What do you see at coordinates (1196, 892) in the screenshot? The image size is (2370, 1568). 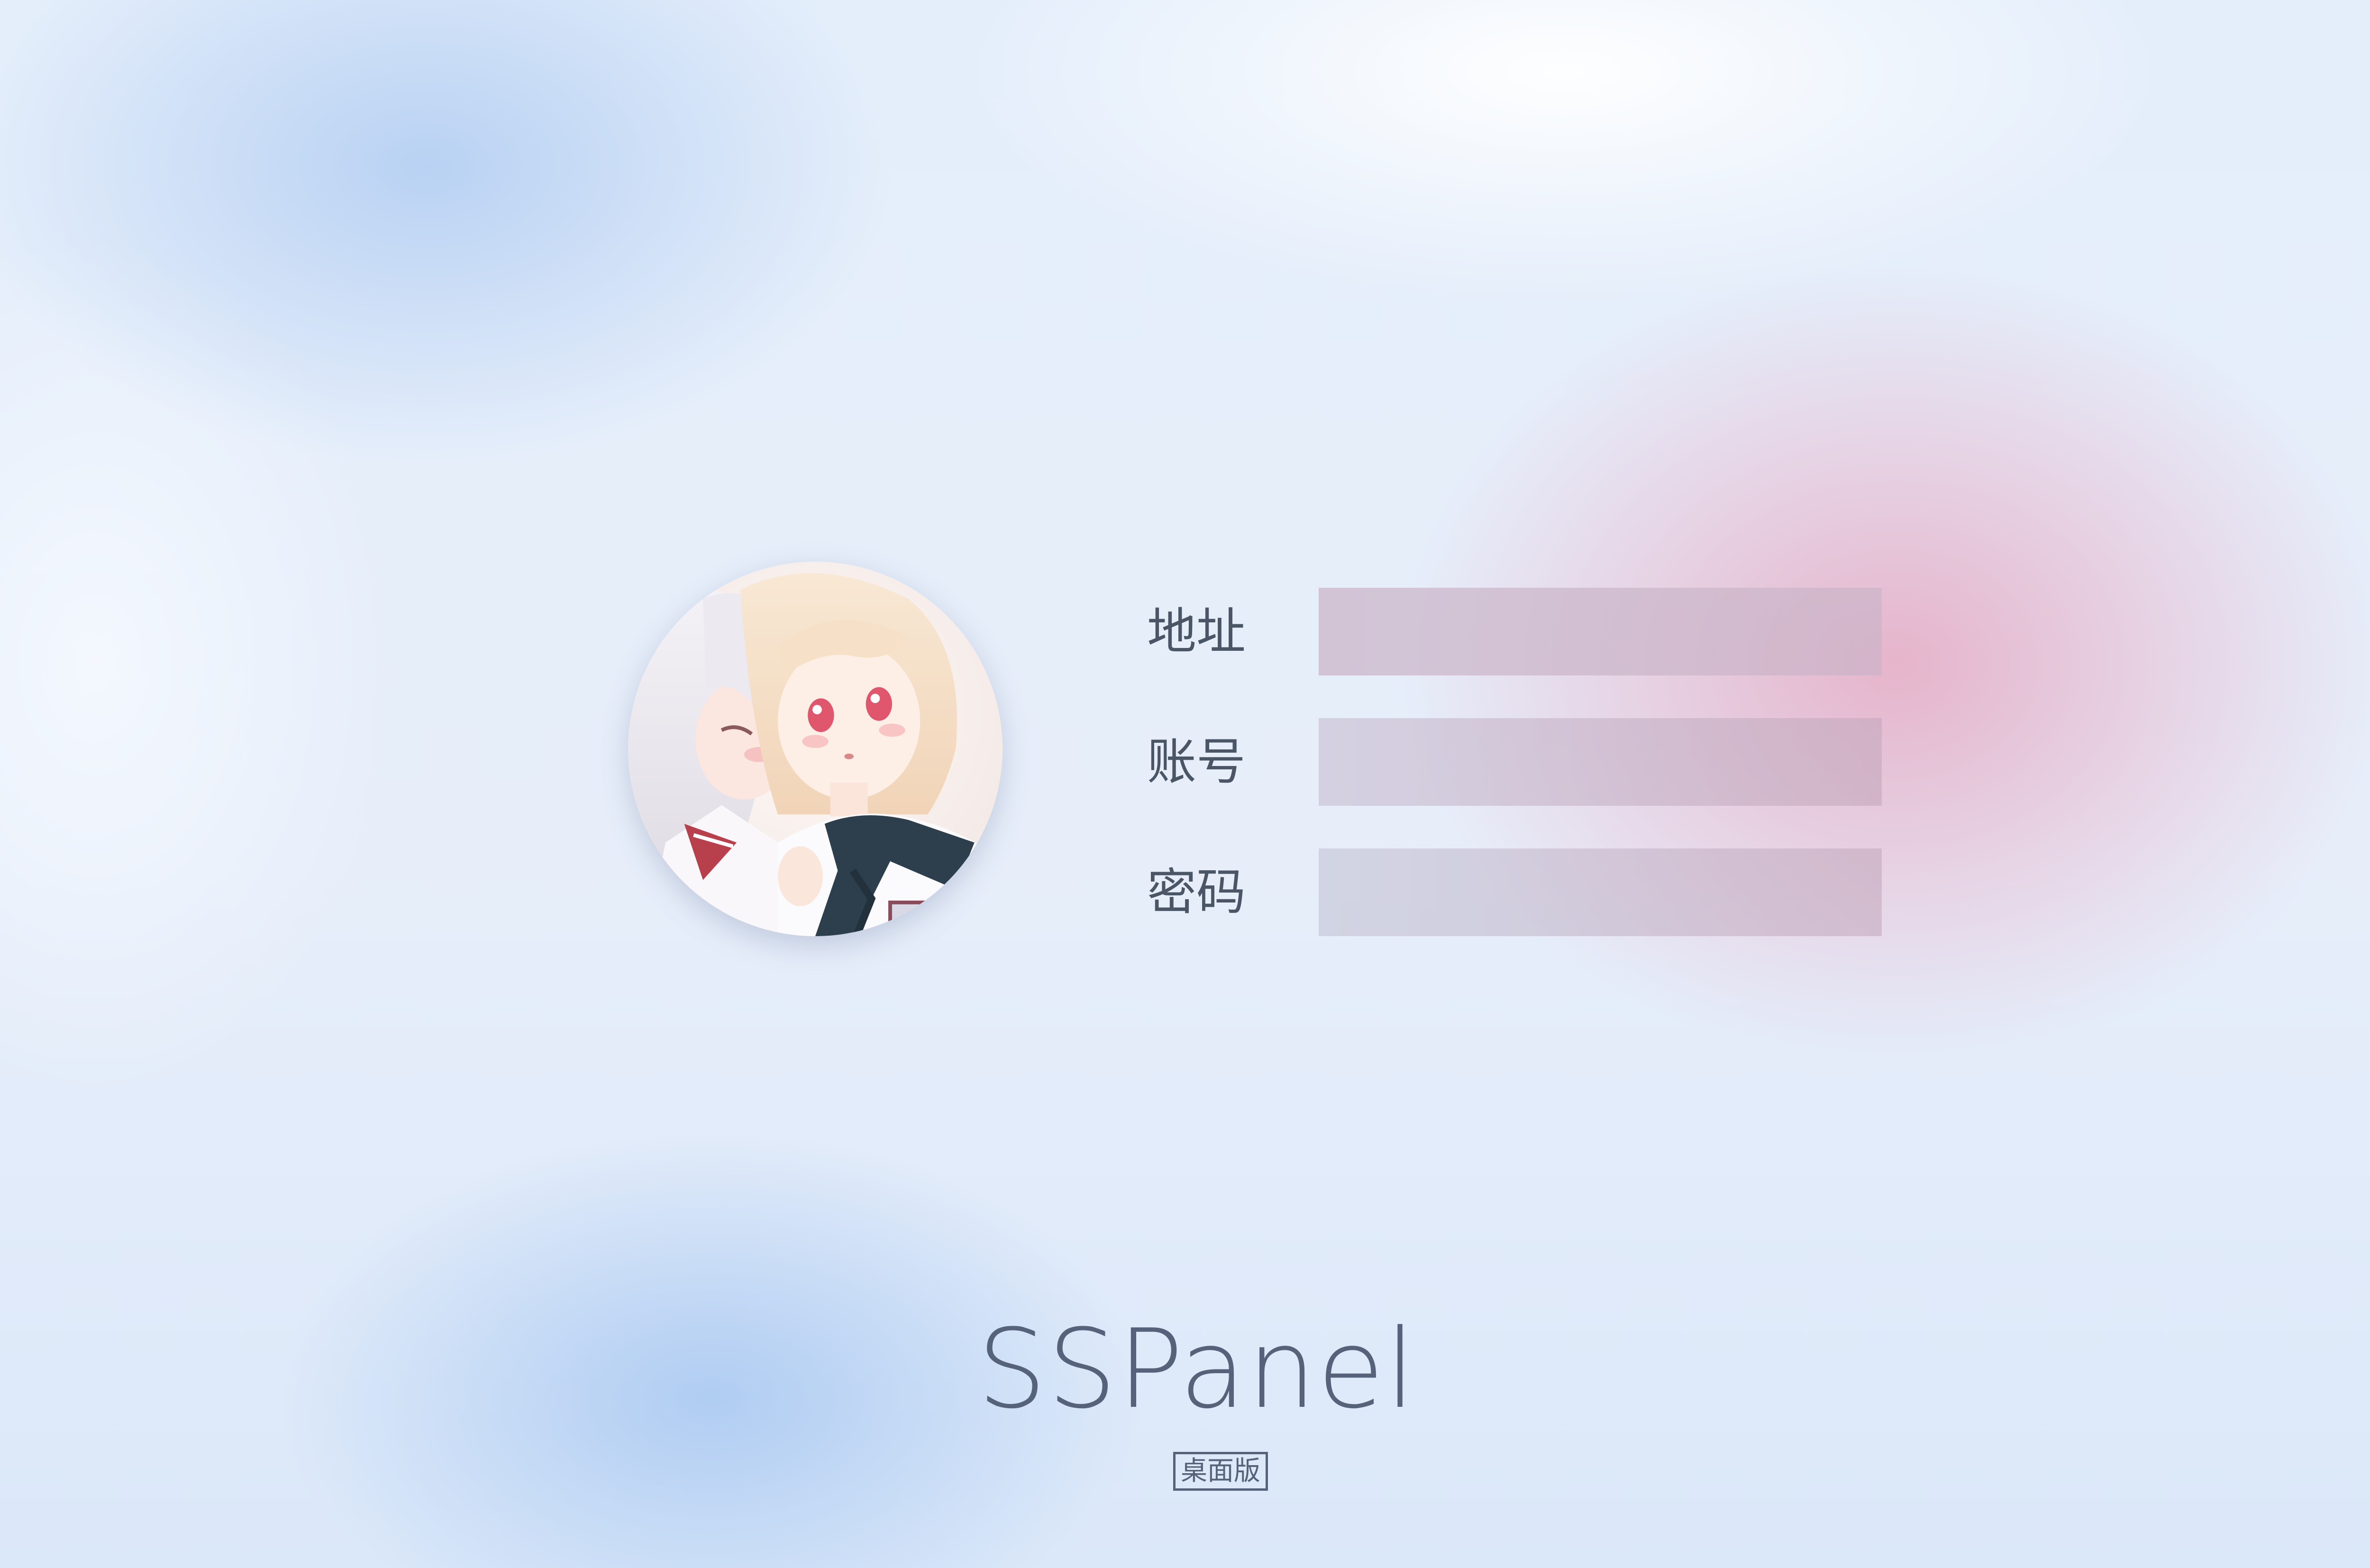 I see `password-label: 密码` at bounding box center [1196, 892].